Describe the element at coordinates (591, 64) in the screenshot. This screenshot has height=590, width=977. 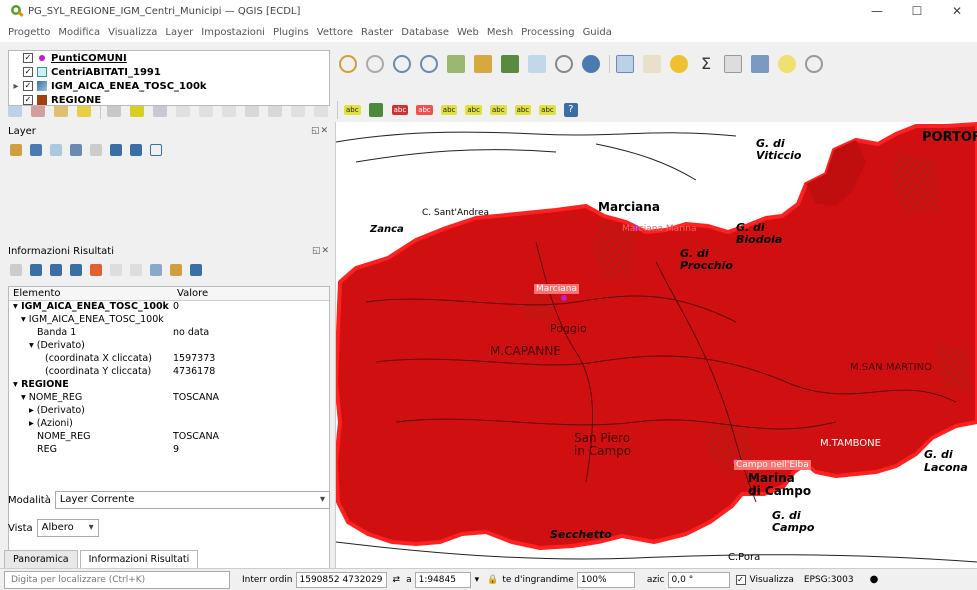
I see `refresh-map-icon` at that location.